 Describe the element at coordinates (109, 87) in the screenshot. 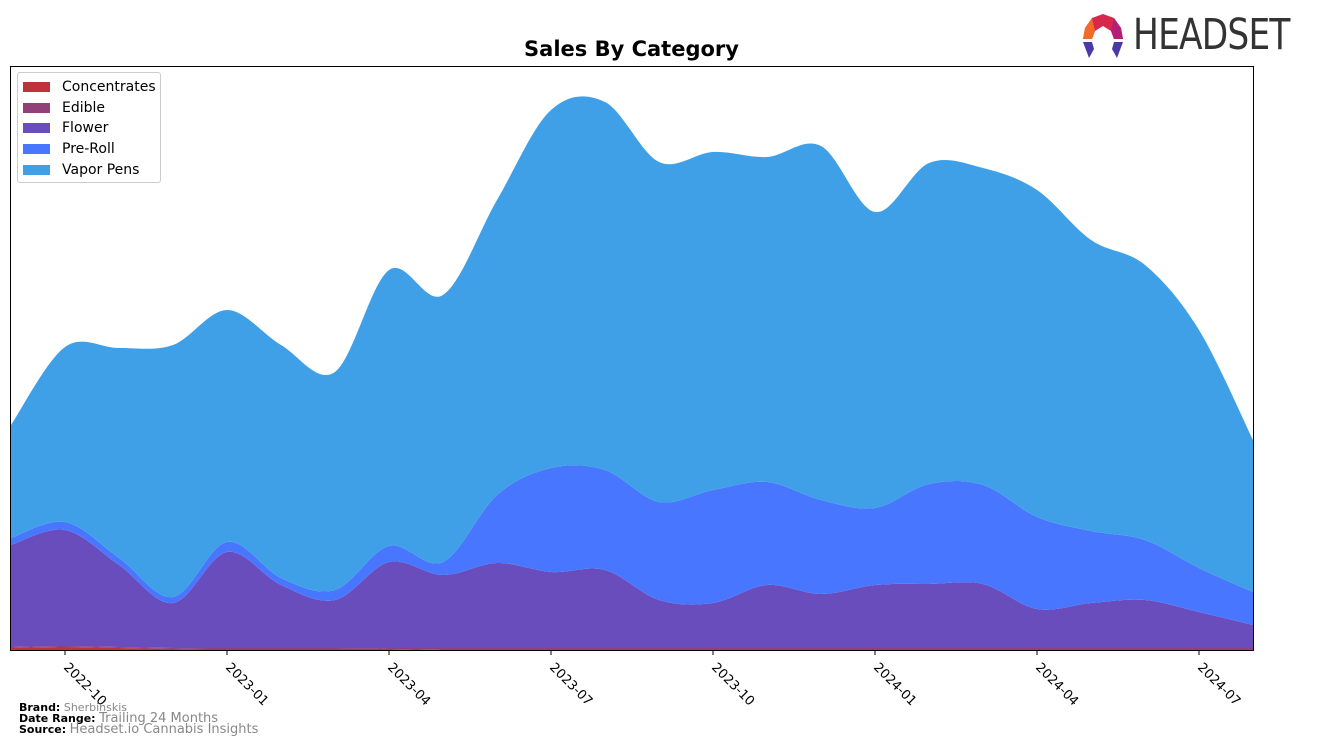

I see `legend-label: Concentrates` at that location.